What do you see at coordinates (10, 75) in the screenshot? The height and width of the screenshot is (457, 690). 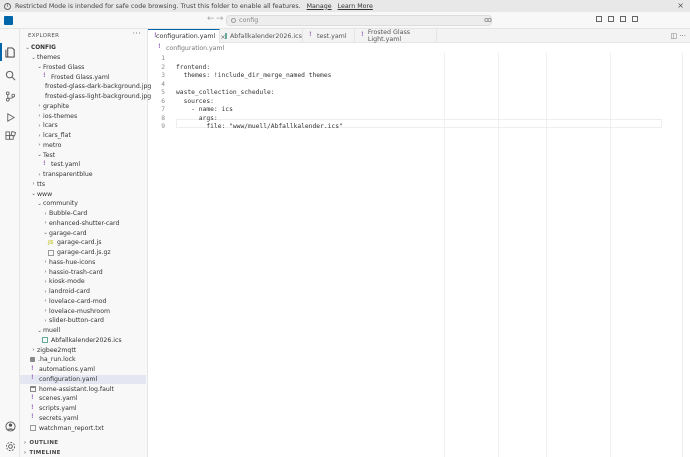 I see `search-icon` at bounding box center [10, 75].